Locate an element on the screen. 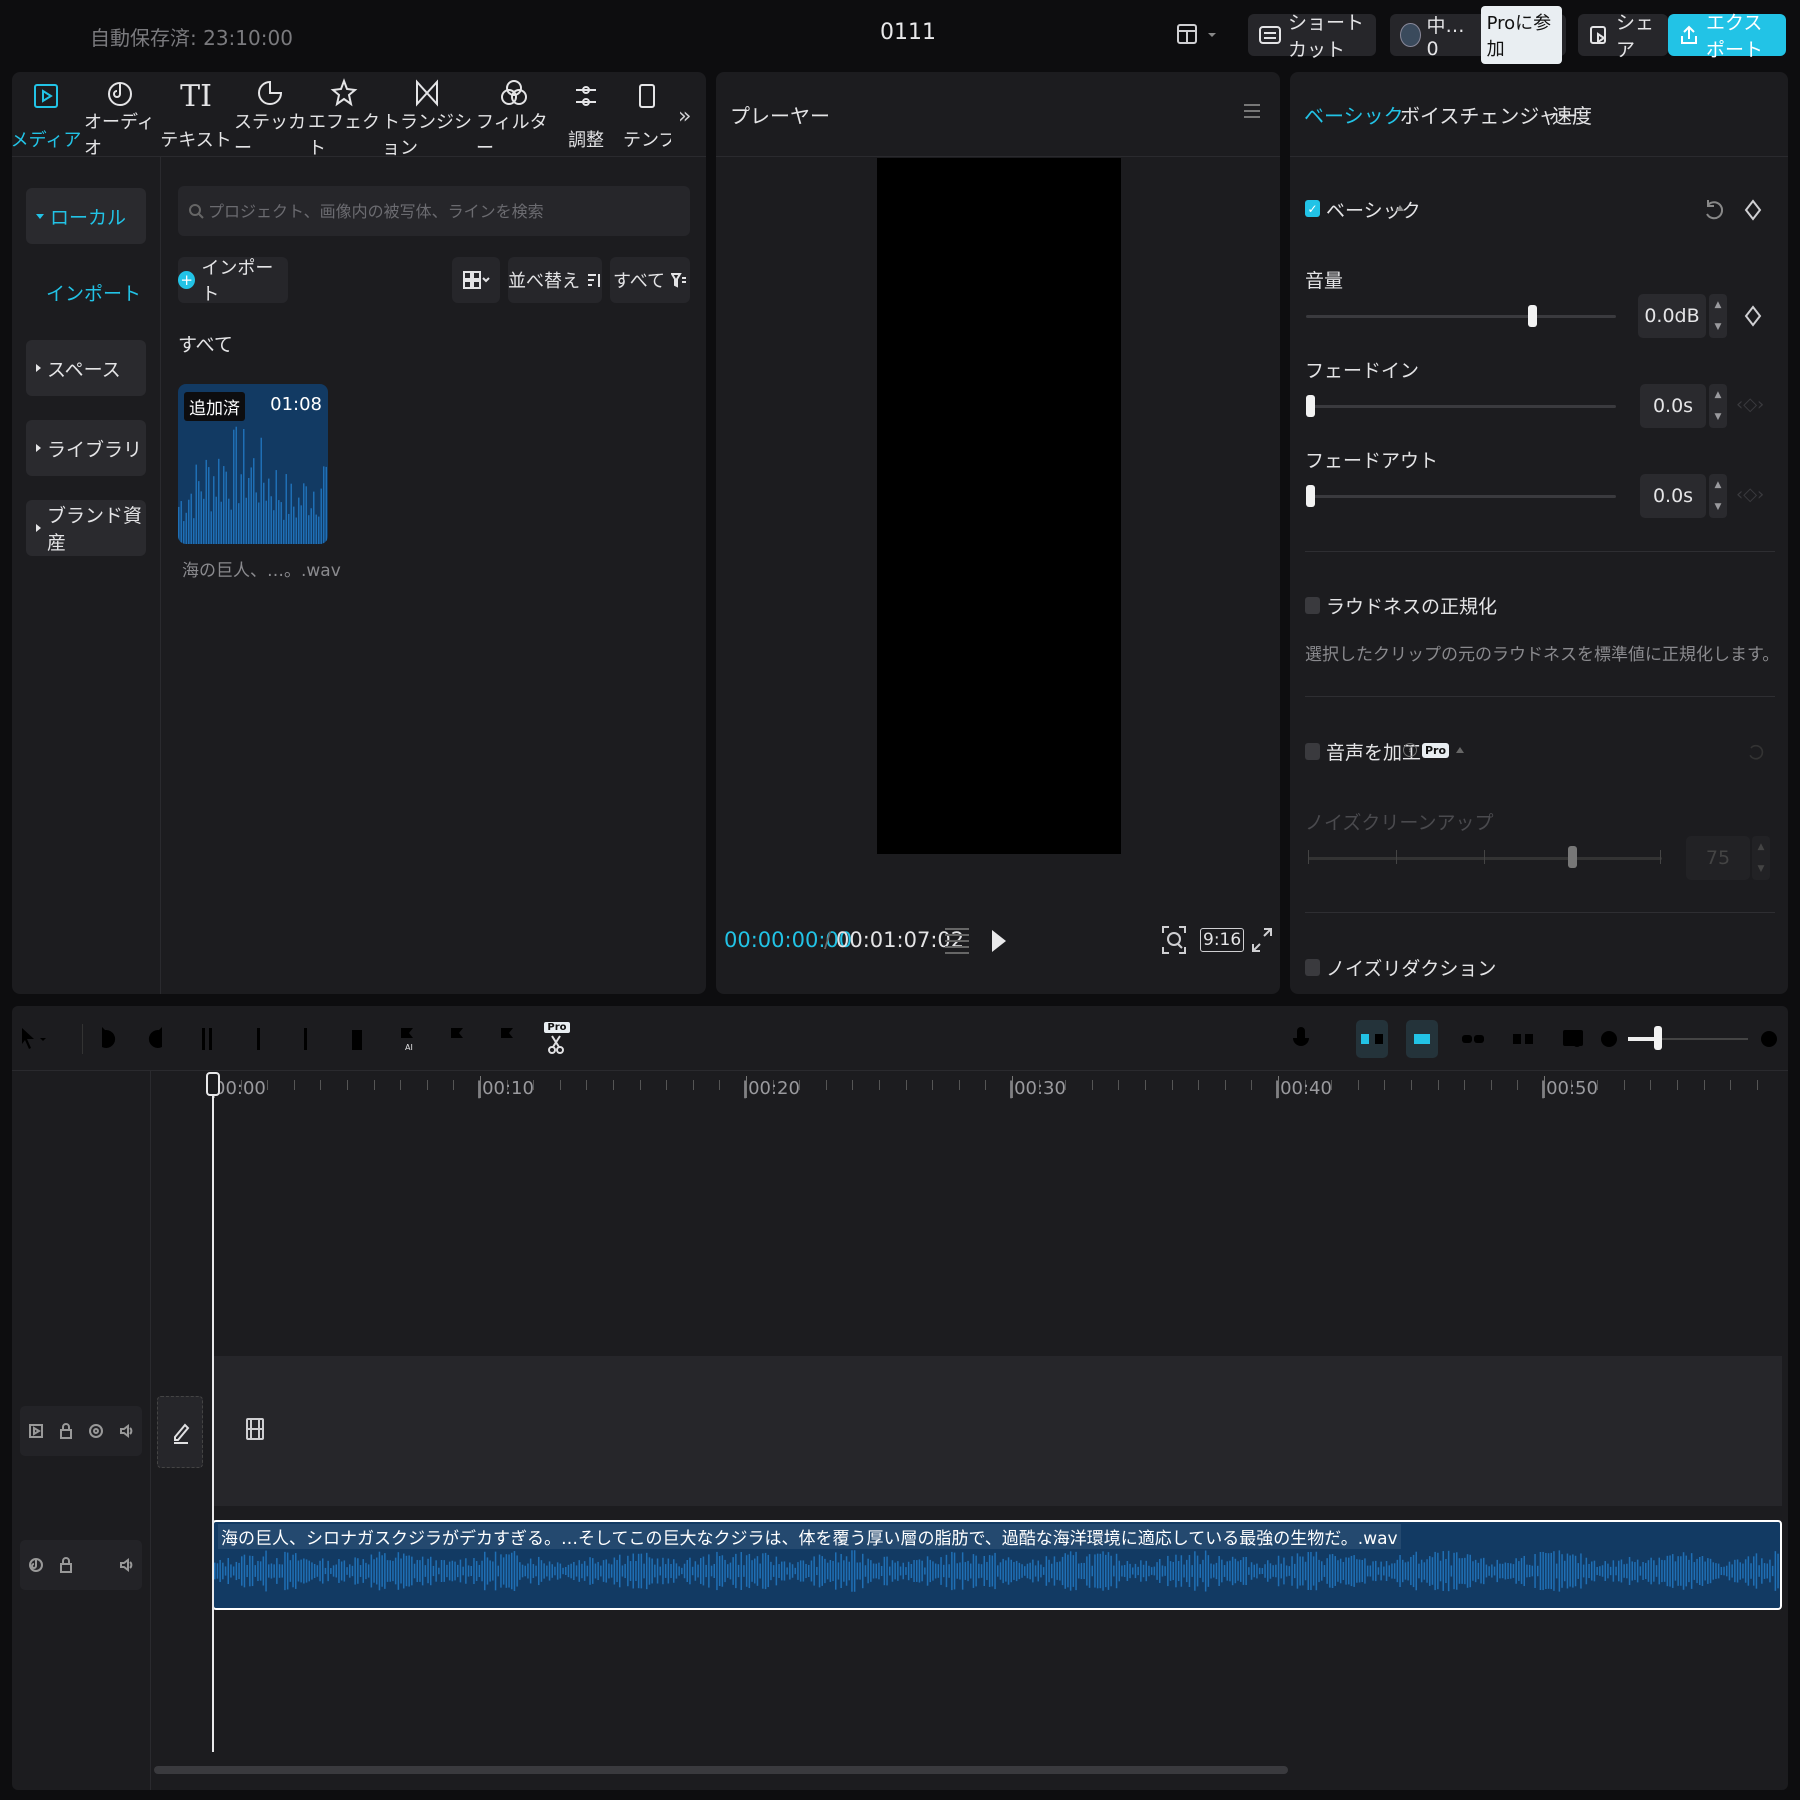 The width and height of the screenshot is (1800, 1800). enhance-checkbox is located at coordinates (1312, 751).